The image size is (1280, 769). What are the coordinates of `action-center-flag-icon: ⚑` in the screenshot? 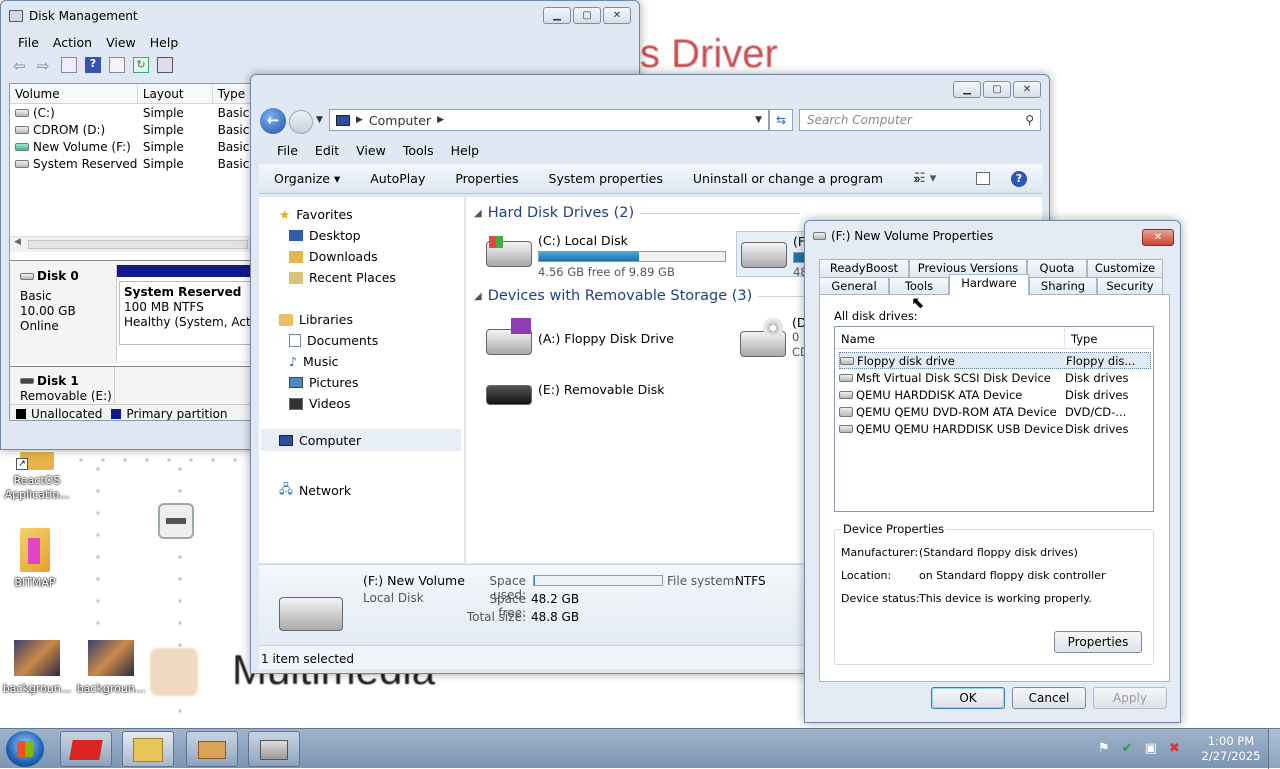 It's located at (1104, 748).